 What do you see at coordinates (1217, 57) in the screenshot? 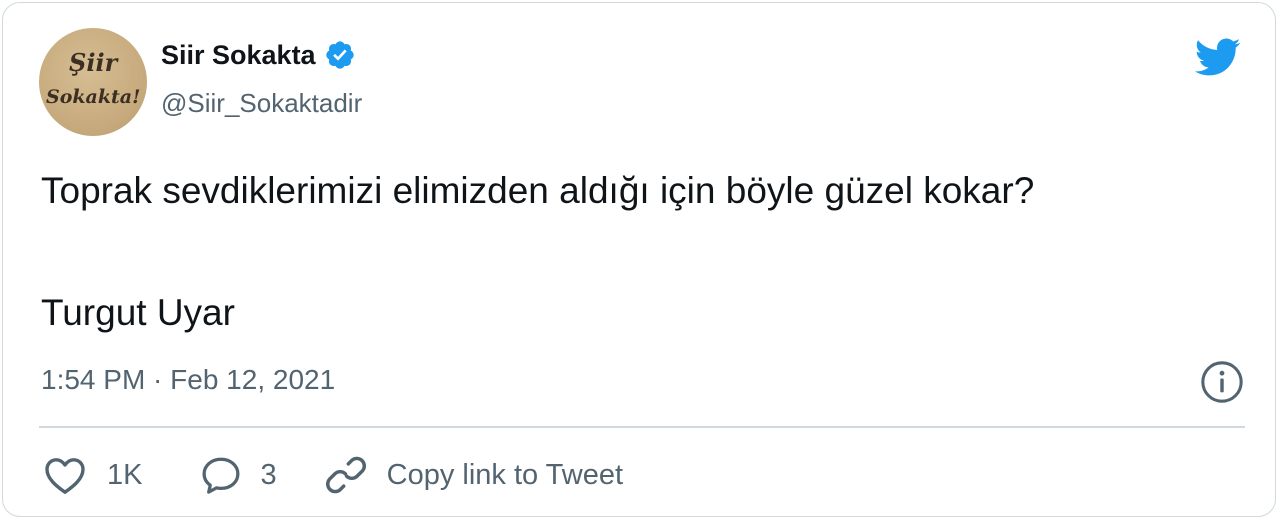
I see `twitter-bird-icon` at bounding box center [1217, 57].